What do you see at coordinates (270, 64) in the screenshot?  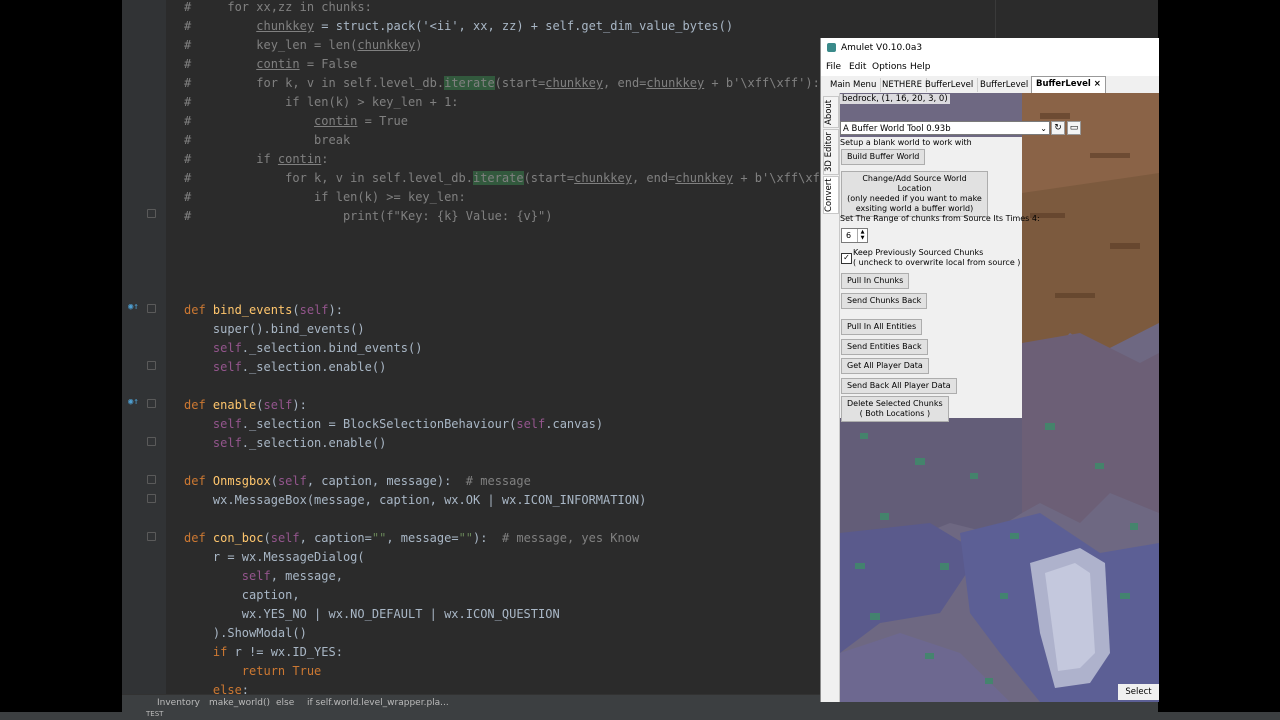 I see `code-line: # contin = False` at bounding box center [270, 64].